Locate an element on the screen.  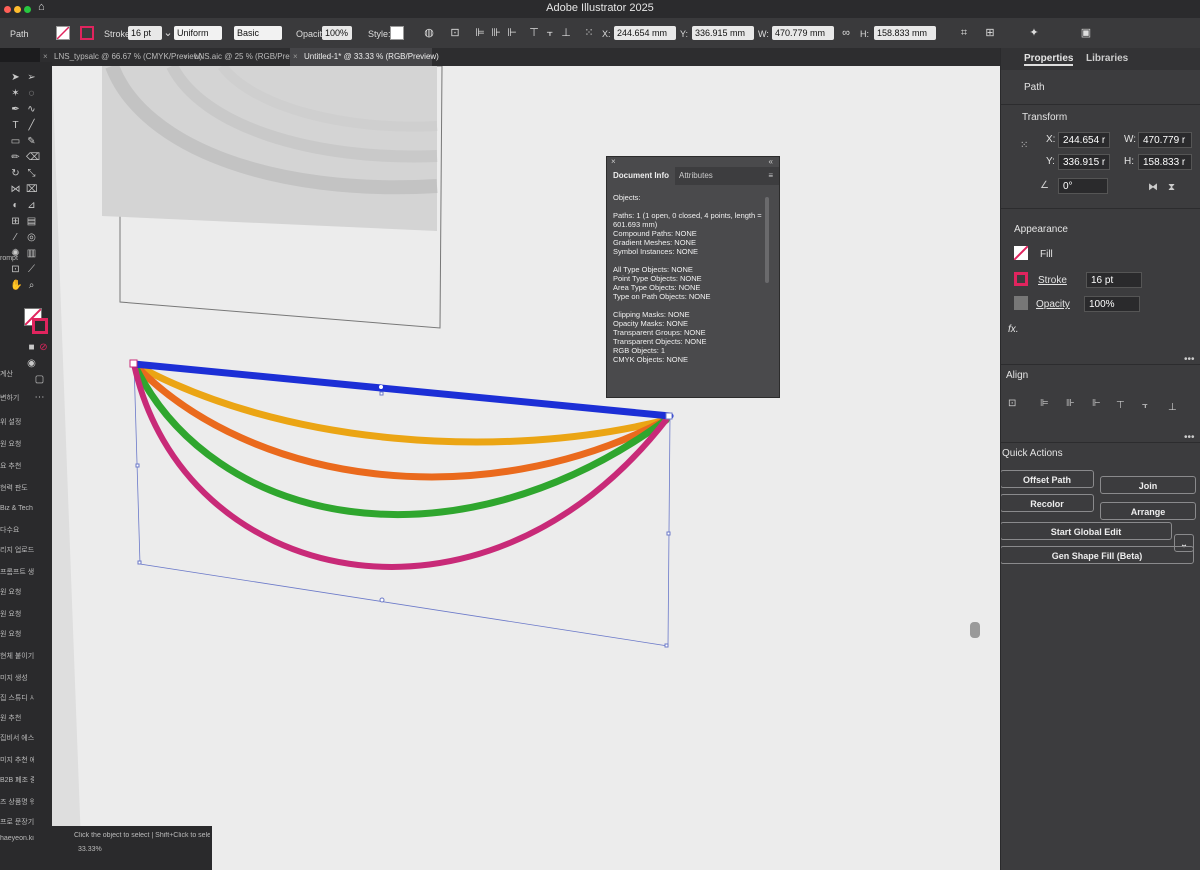
fill-label: Fill is located at coordinates (1046, 254).